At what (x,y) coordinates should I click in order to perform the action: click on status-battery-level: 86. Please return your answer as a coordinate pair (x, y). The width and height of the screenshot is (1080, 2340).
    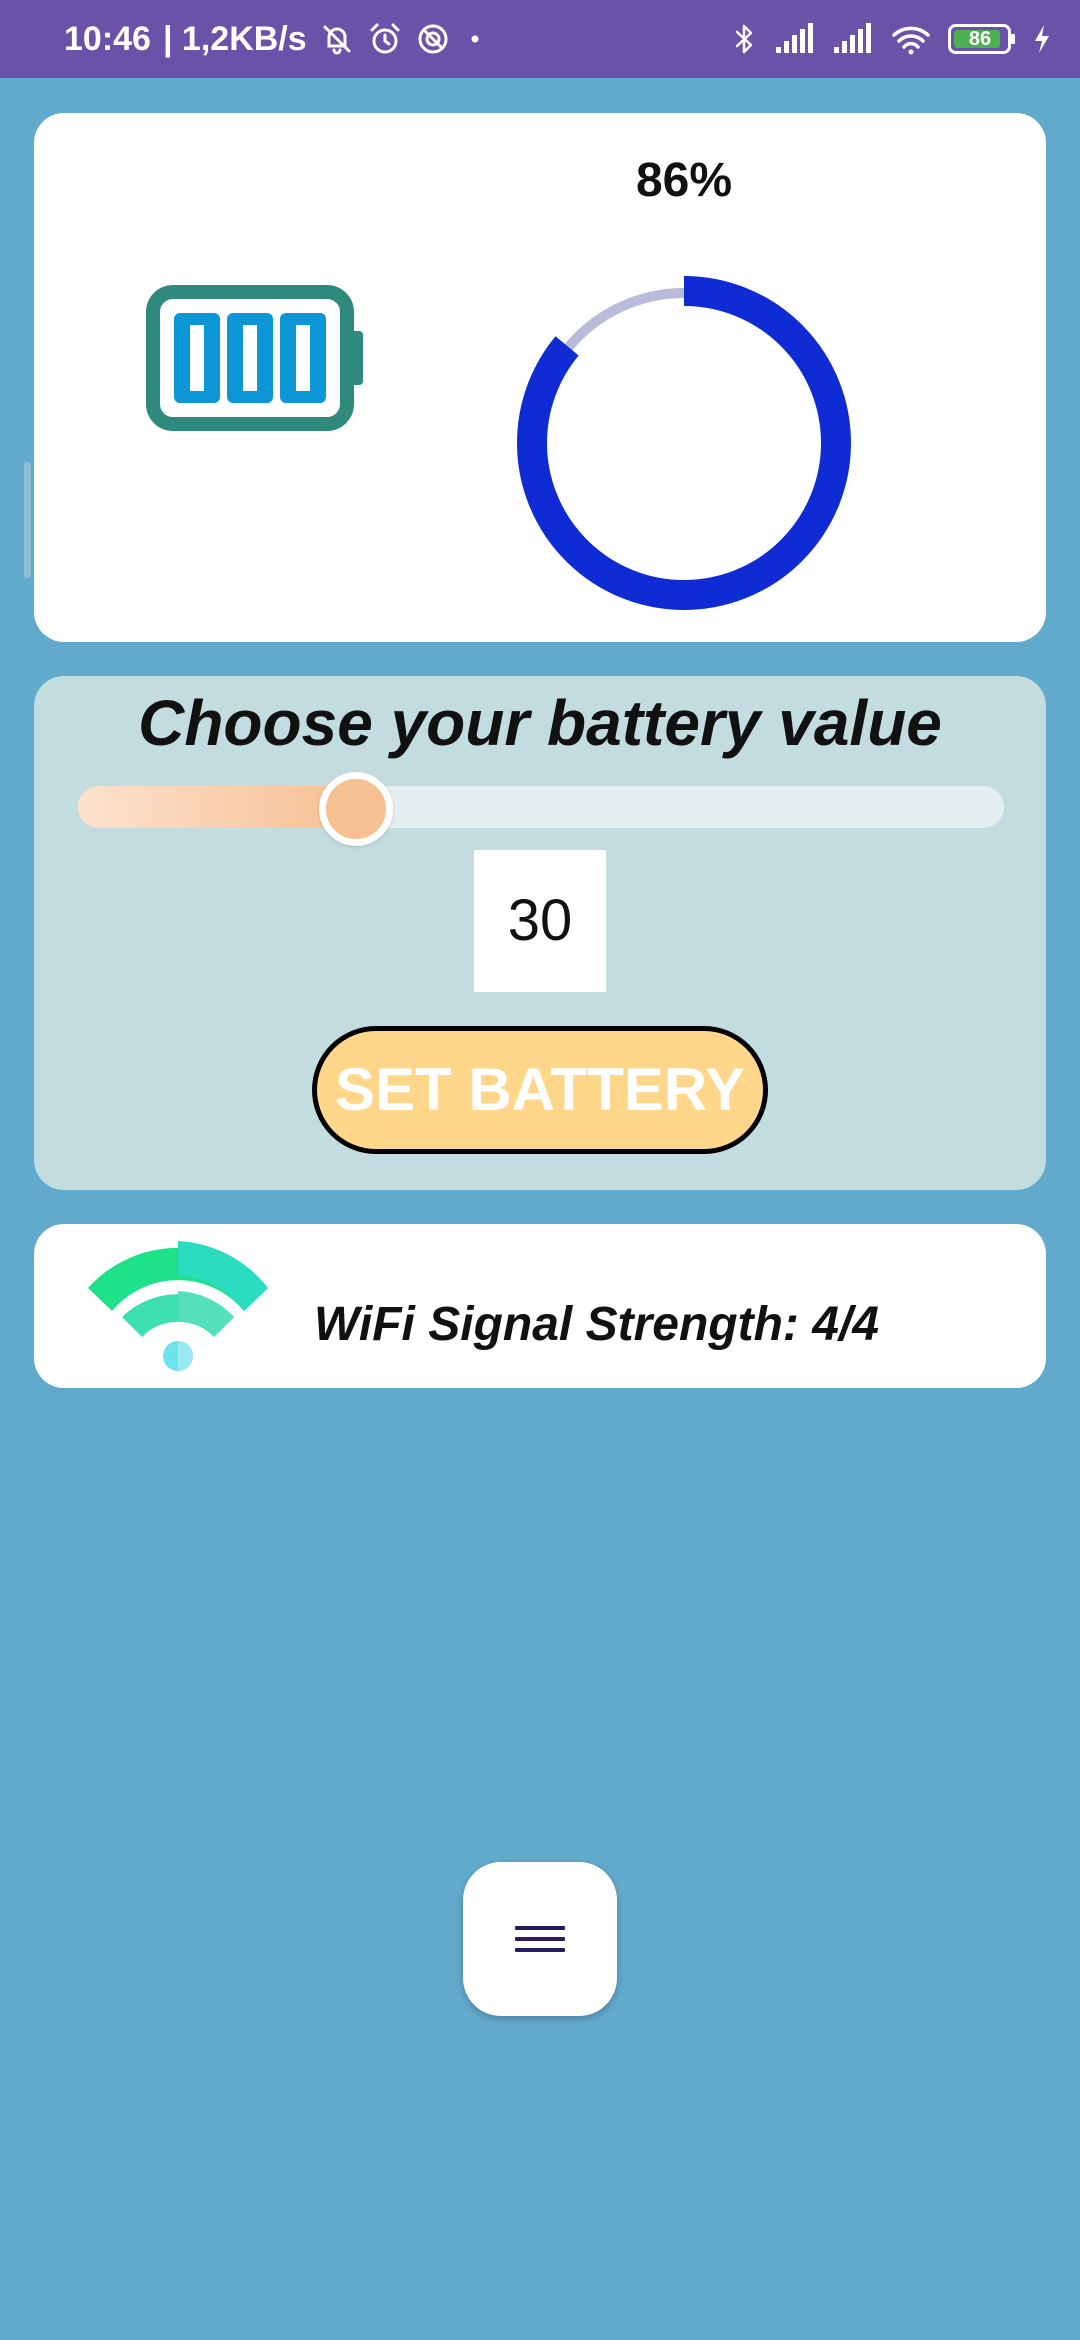
    Looking at the image, I should click on (980, 39).